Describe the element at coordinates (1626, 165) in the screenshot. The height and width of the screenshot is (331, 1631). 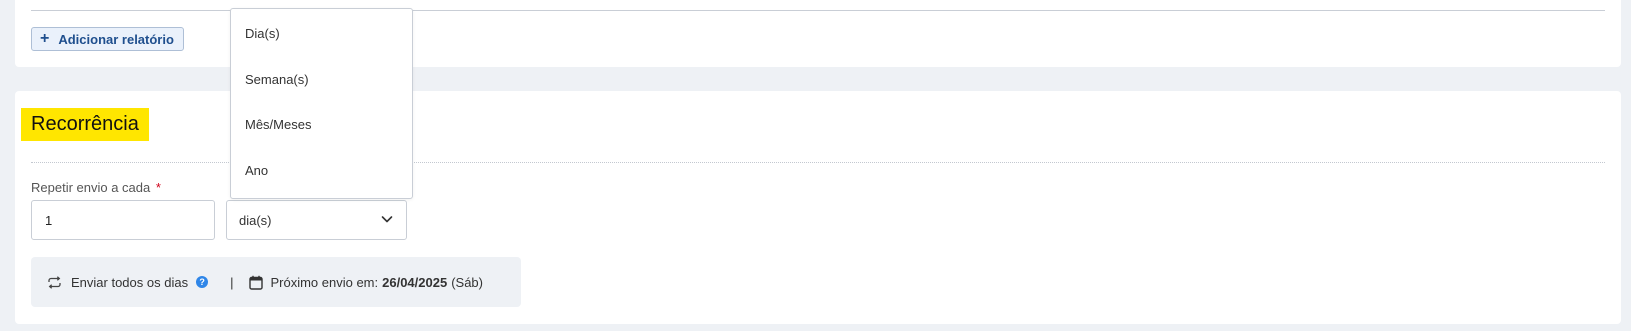
I see `scrollbar-track` at that location.